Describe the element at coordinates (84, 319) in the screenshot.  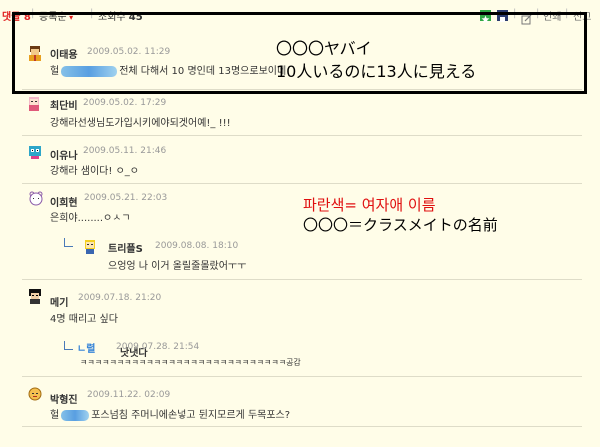
I see `comment-text: 4명 때리고 싶다` at that location.